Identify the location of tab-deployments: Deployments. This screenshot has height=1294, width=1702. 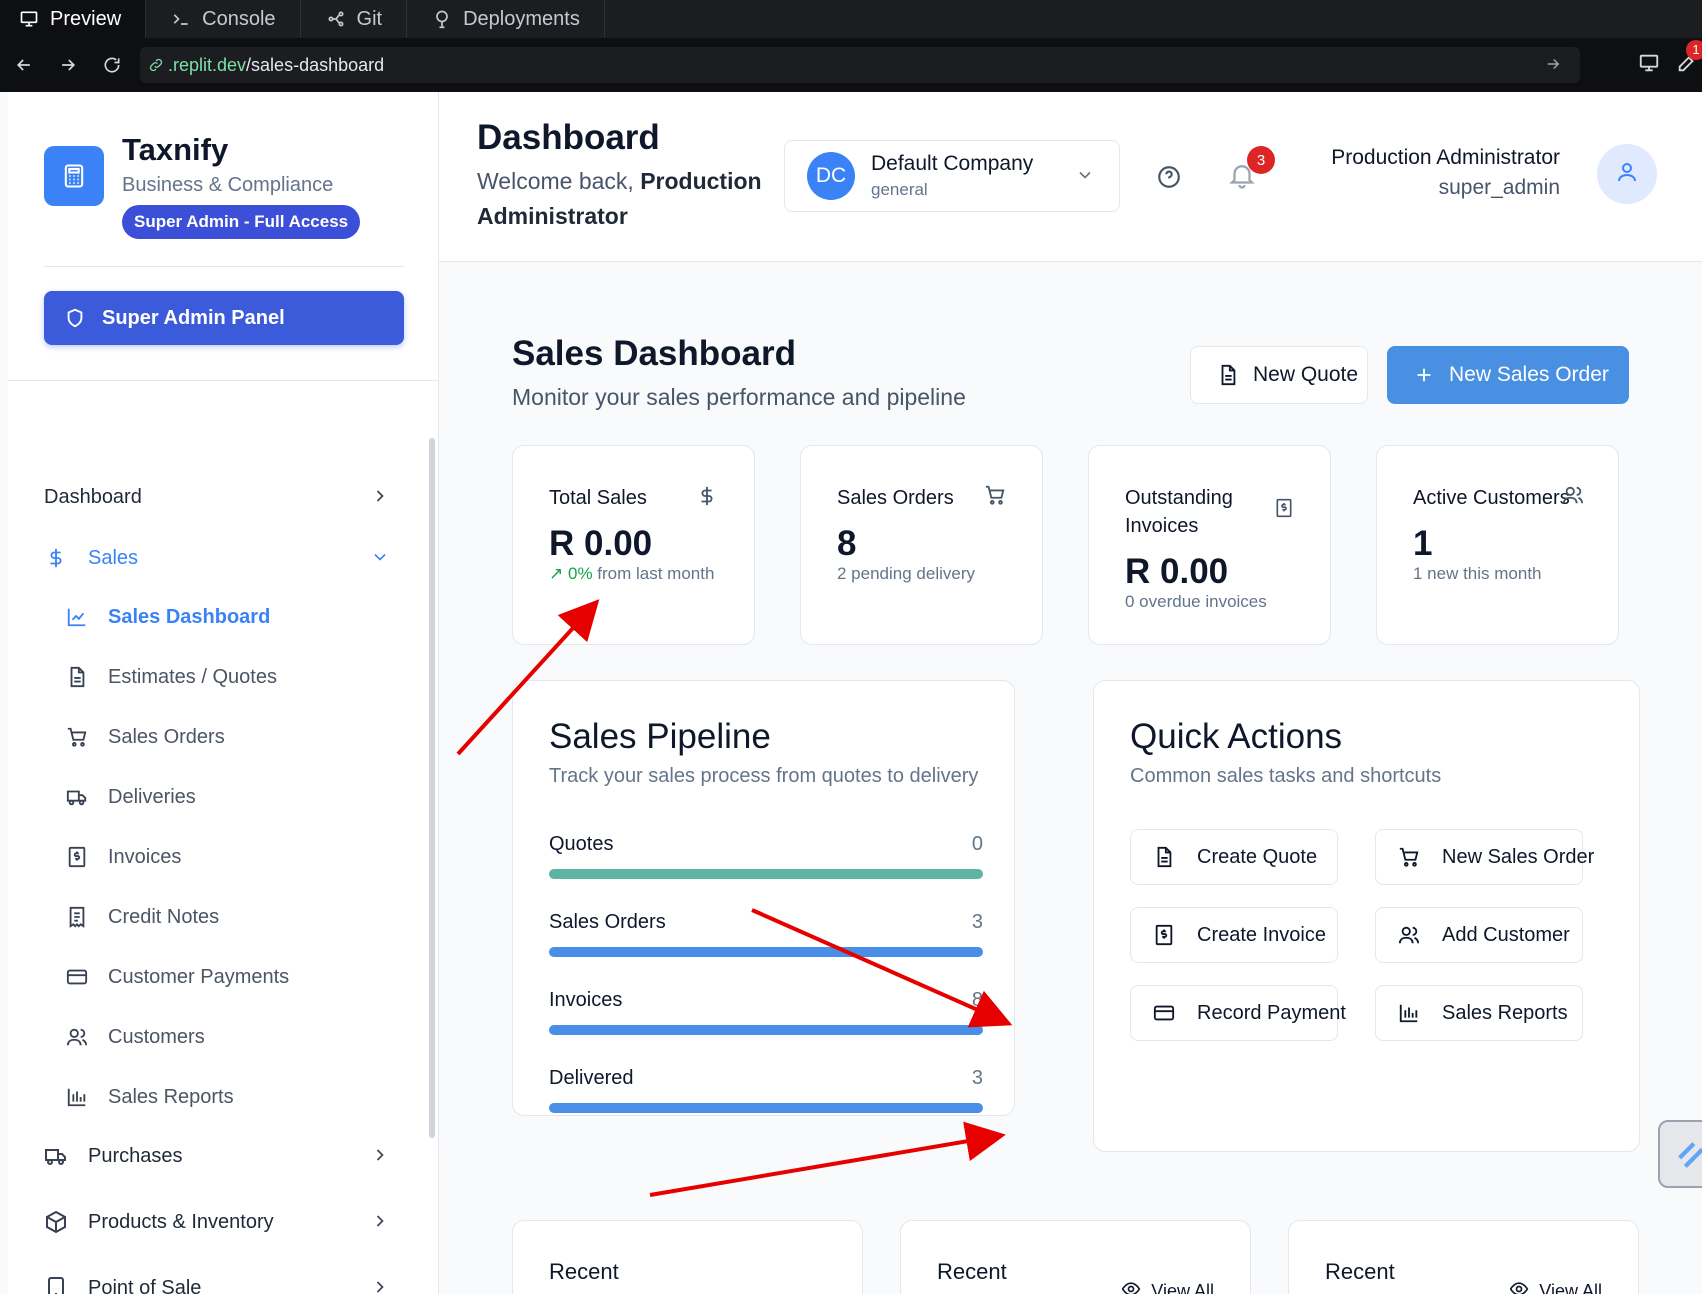
(506, 19).